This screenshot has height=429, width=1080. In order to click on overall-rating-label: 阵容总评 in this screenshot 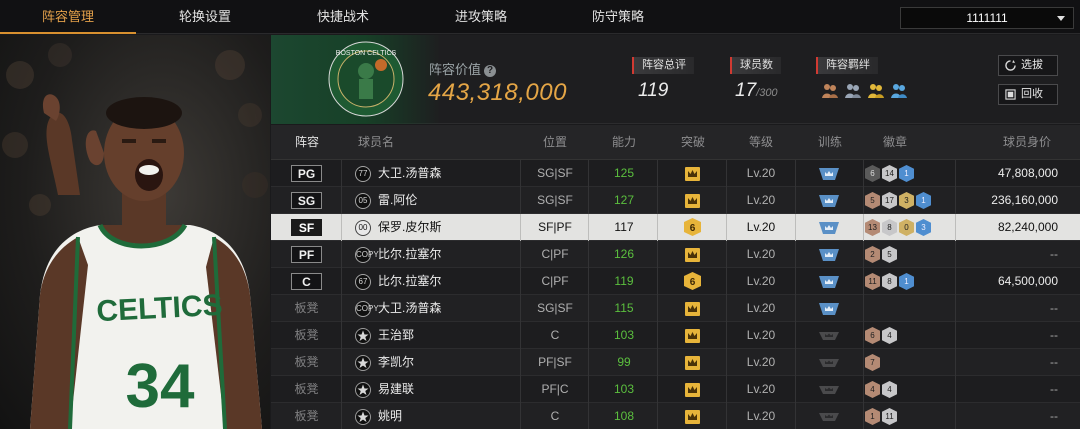, I will do `click(663, 65)`.